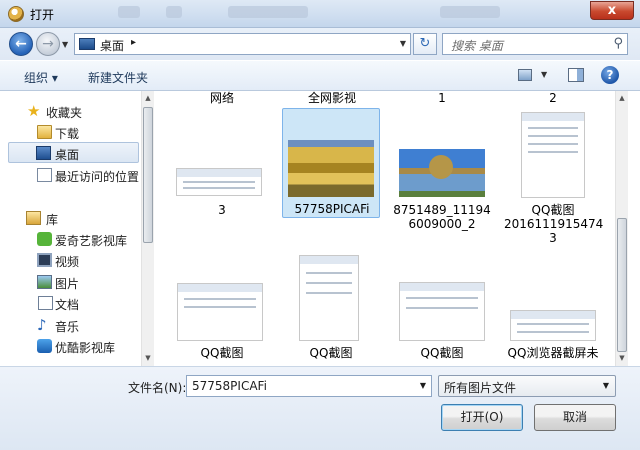 The height and width of the screenshot is (450, 640). I want to click on search-input: 搜索 桌面 ⚲, so click(535, 44).